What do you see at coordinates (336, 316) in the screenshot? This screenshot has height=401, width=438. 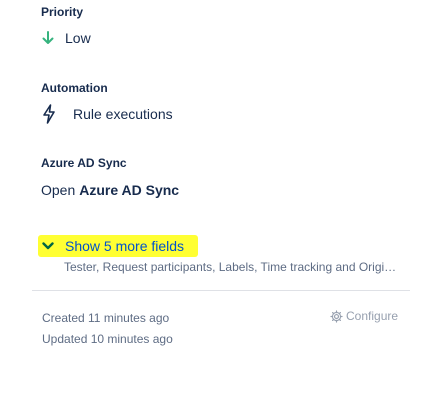 I see `gear-icon` at bounding box center [336, 316].